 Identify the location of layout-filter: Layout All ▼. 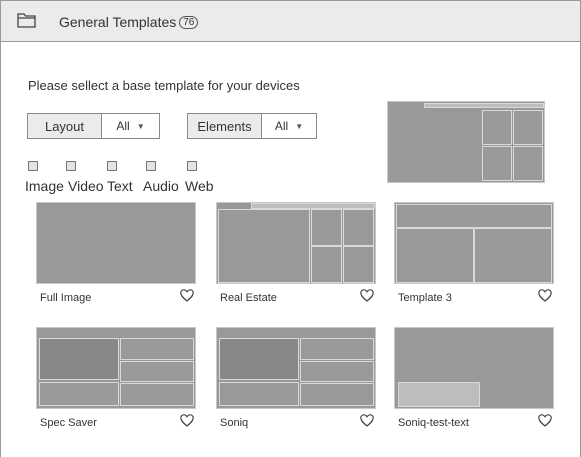
(93, 126).